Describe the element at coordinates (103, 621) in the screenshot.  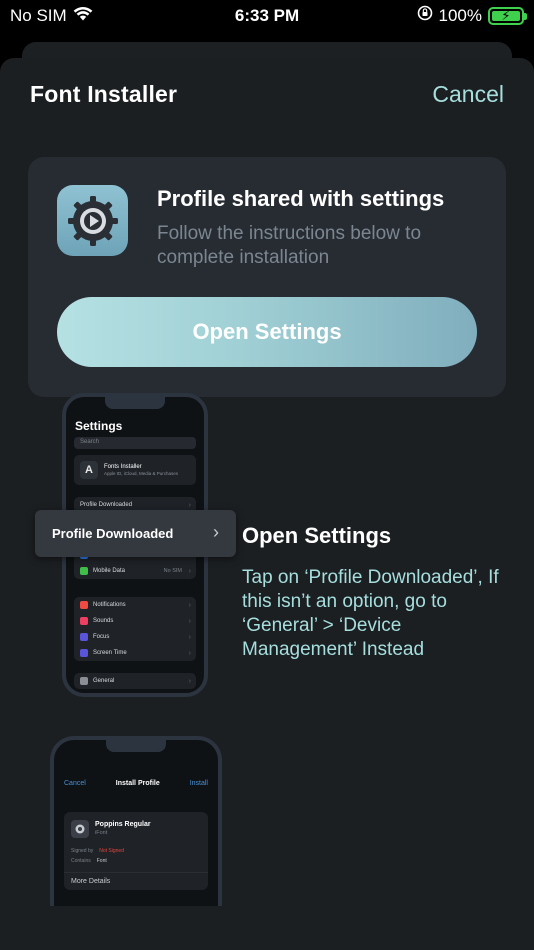
I see `mock-sounds: Sounds` at that location.